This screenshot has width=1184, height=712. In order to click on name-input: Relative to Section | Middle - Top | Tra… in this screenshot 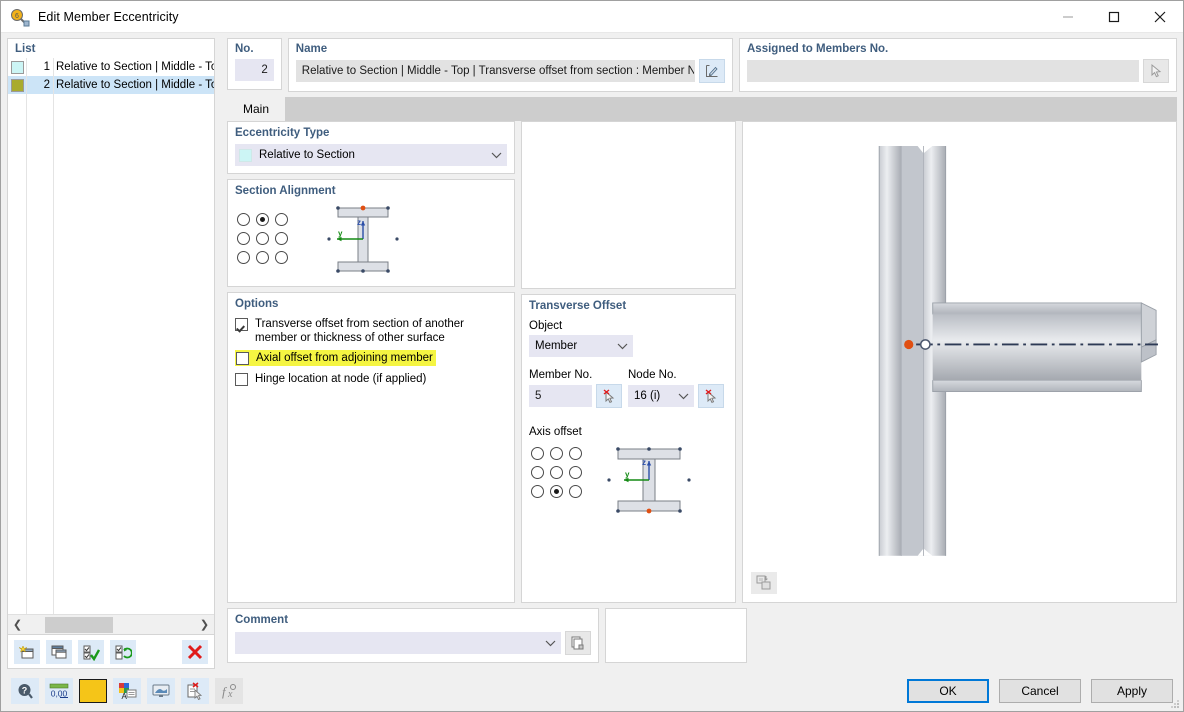, I will do `click(495, 71)`.